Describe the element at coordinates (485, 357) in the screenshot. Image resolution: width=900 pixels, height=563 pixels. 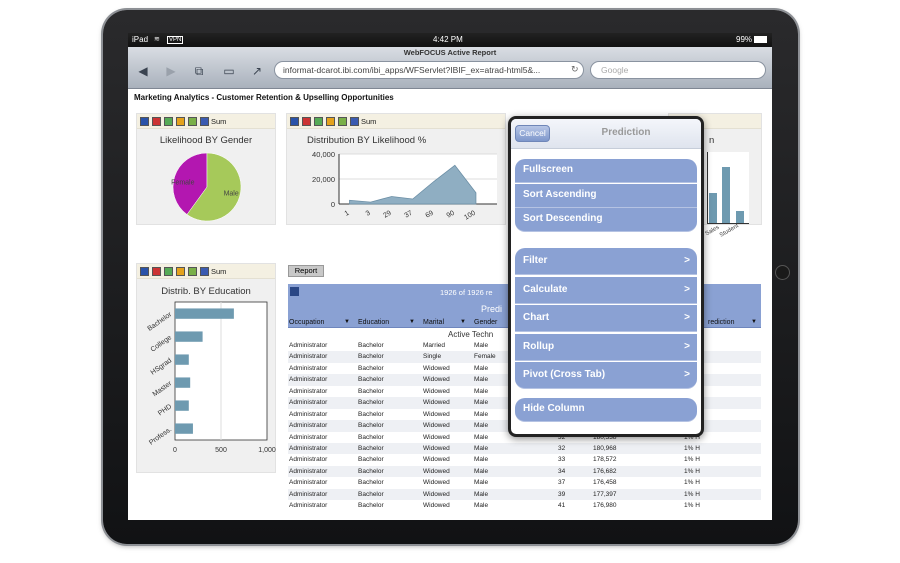
I see `table-cell: Female` at that location.